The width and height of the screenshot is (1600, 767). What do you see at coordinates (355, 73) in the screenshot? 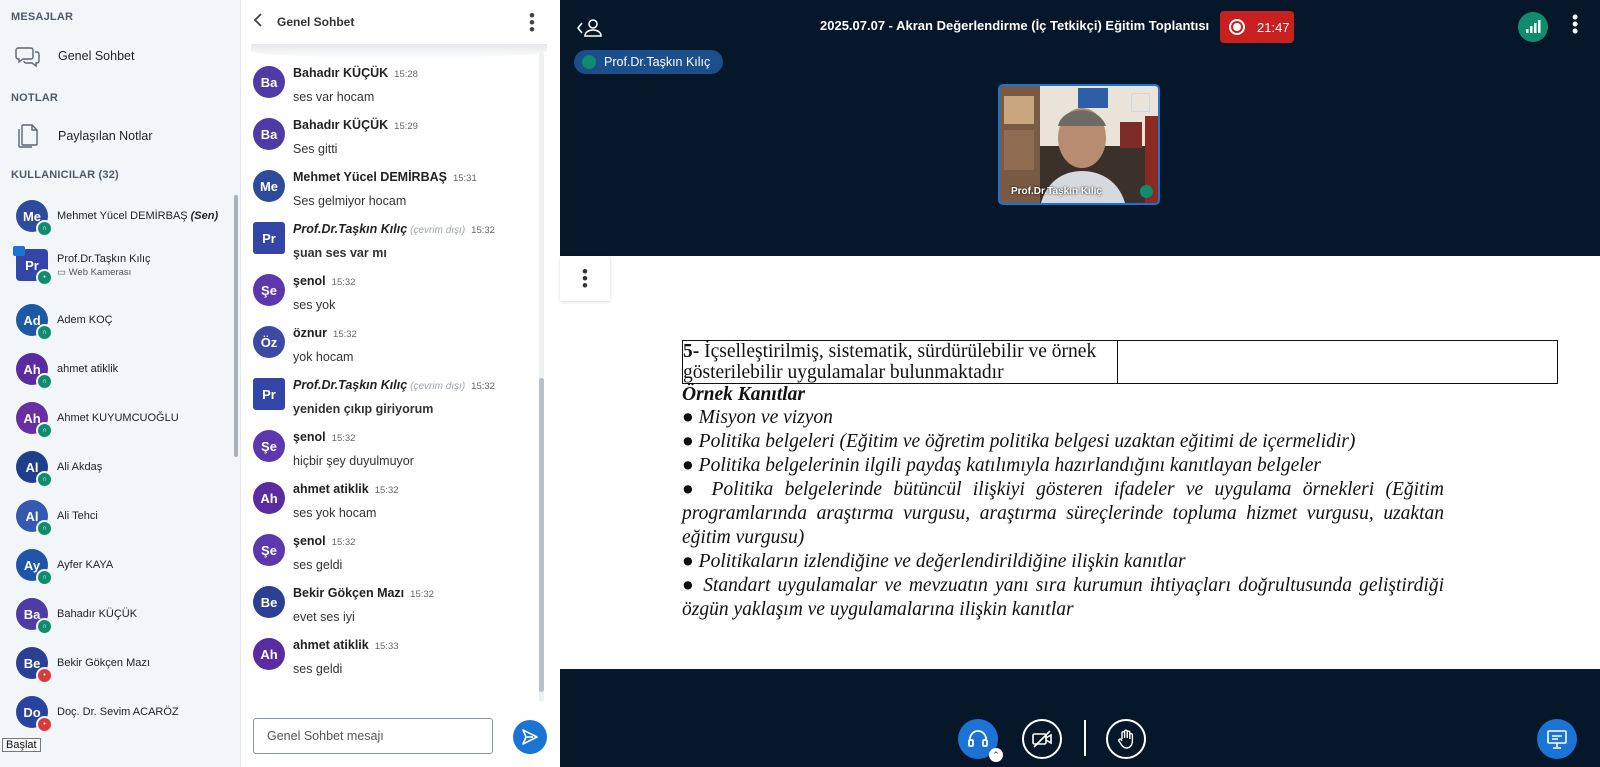
I see `message-header: Bahadır KÜÇÜK 15:28` at bounding box center [355, 73].